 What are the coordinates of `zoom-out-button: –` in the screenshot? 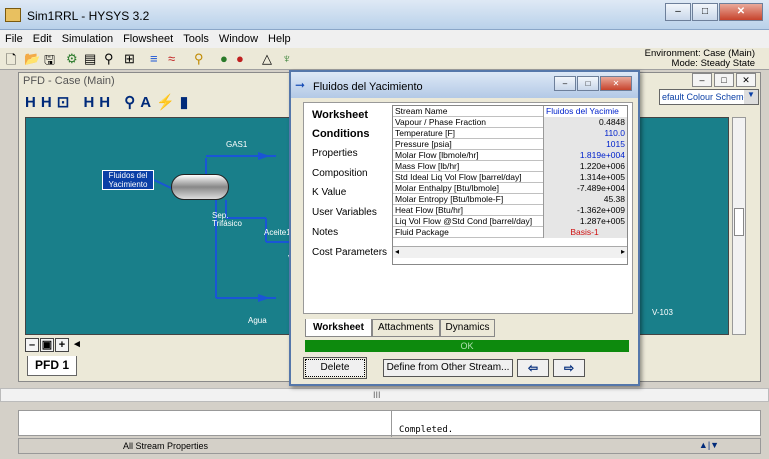 It's located at (32, 345).